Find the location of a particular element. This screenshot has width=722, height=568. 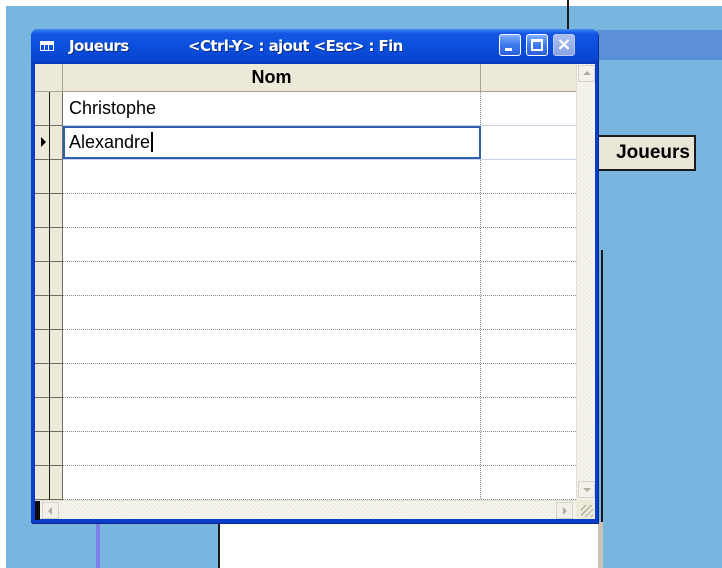

vertical-scrollbar is located at coordinates (585, 282).